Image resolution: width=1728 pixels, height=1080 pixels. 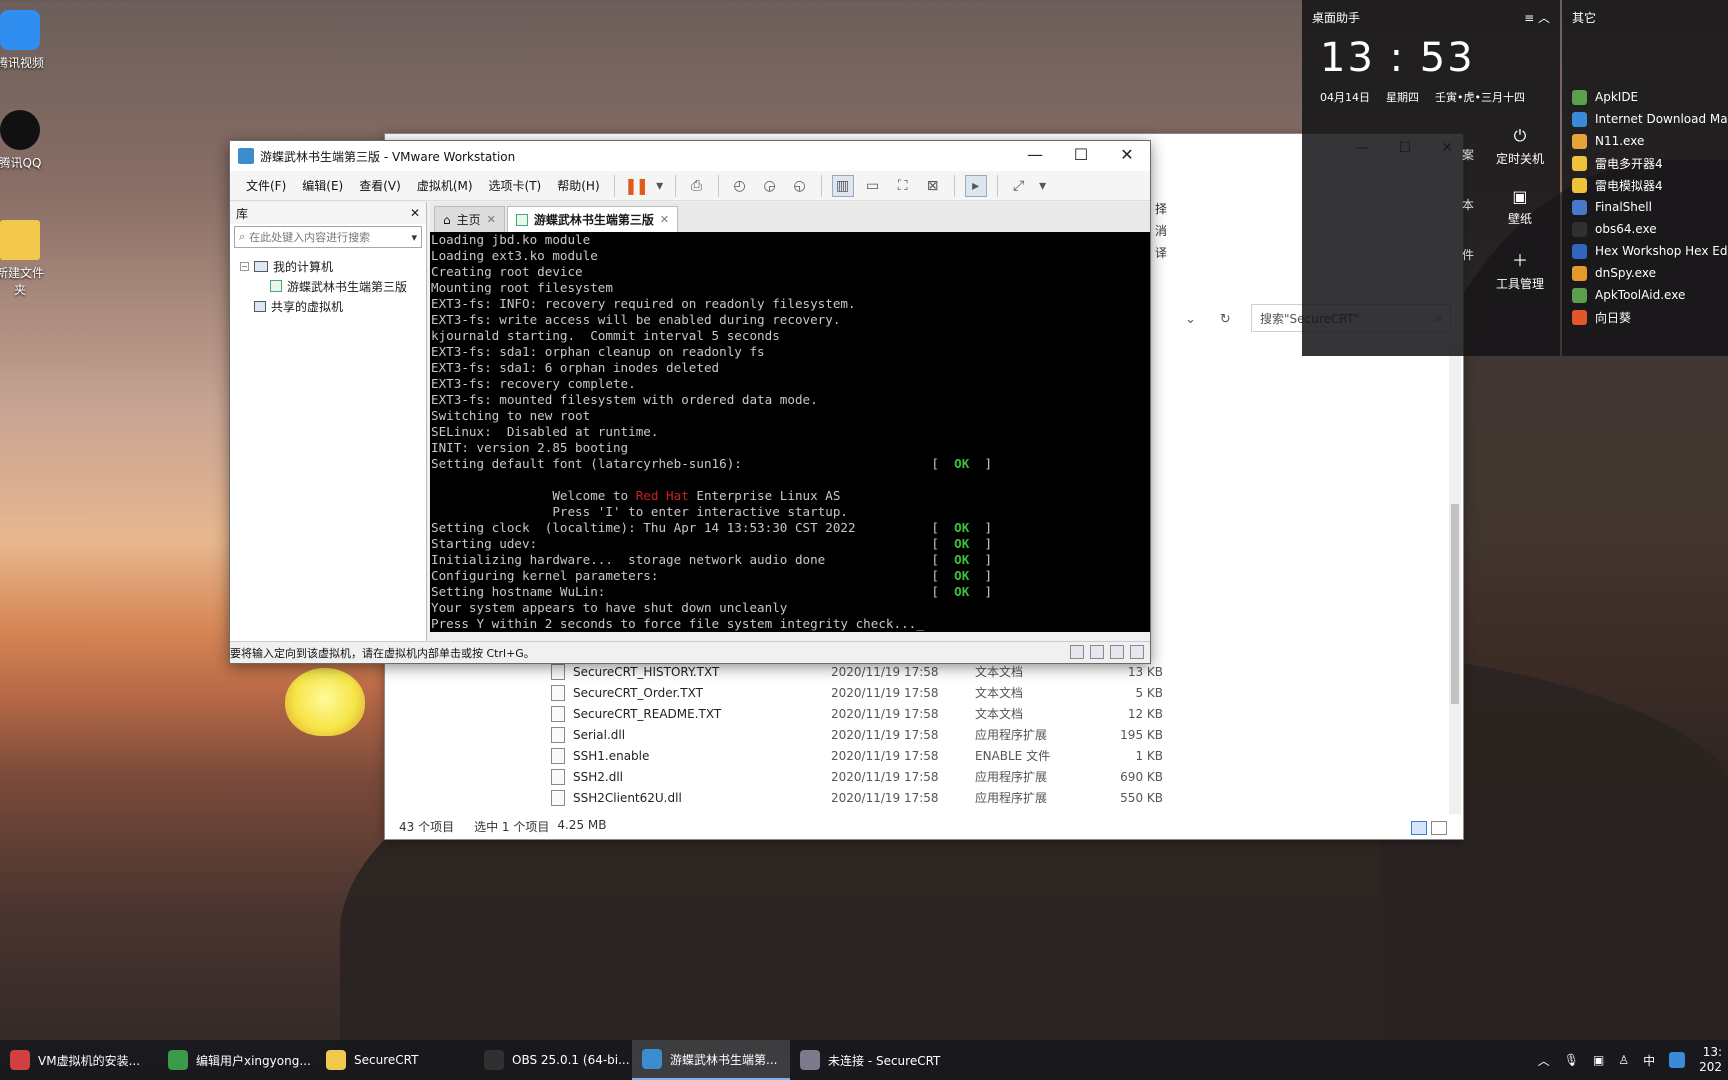 I want to click on menu-view: 查看(V), so click(x=380, y=185).